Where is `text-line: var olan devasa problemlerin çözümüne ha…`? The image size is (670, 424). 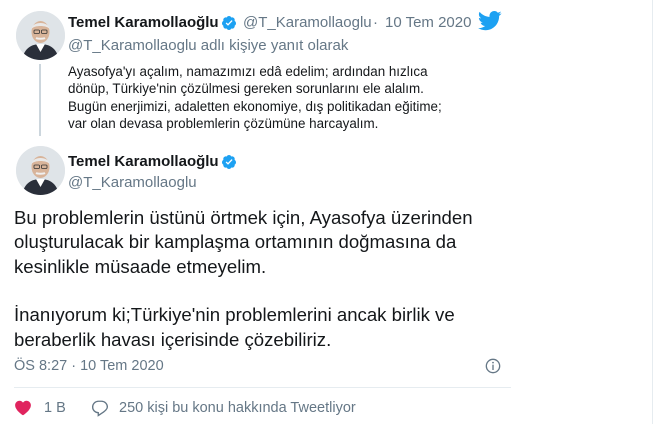 text-line: var olan devasa problemlerin çözümüne ha… is located at coordinates (223, 124).